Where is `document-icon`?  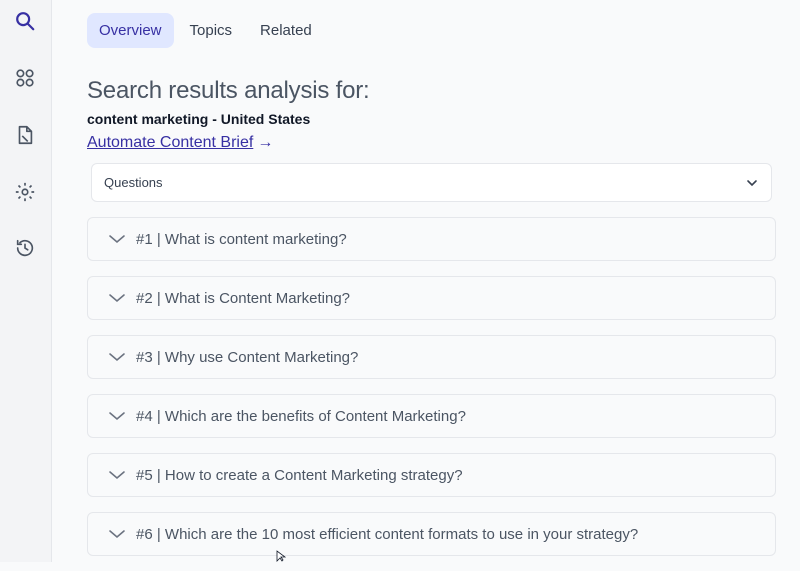
document-icon is located at coordinates (25, 135).